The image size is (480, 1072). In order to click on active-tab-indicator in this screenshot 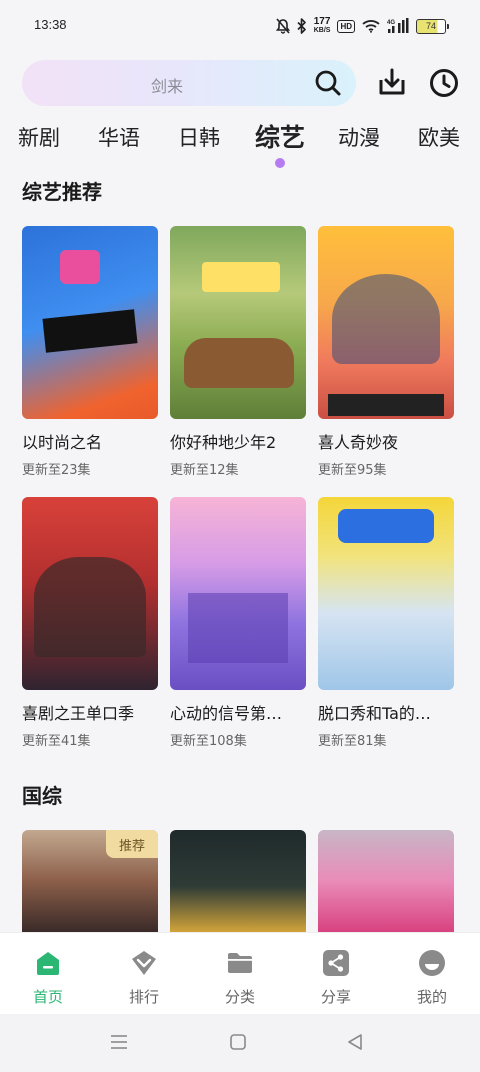, I will do `click(280, 163)`.